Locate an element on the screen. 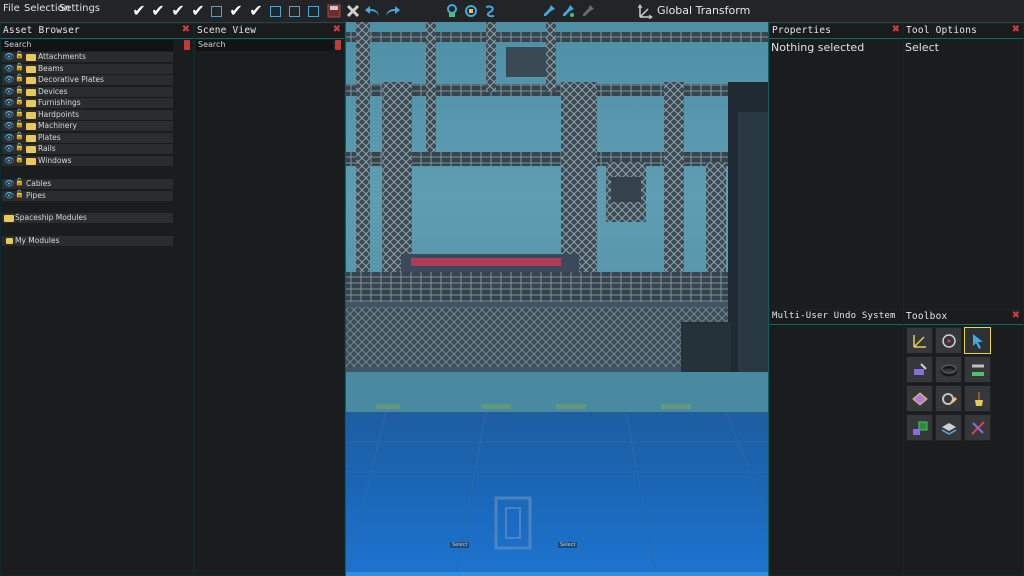 The height and width of the screenshot is (576, 1024). asset-folder-item: 👁 🔓 Beams is located at coordinates (87, 68).